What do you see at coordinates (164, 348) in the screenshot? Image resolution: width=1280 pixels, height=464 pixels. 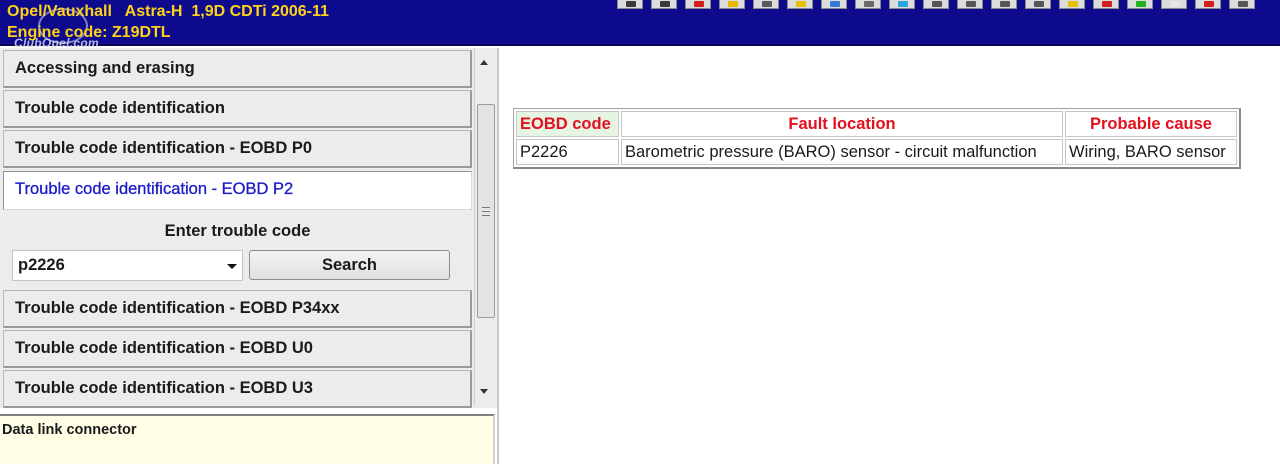 I see `menu-item-label: Trouble code identification - EOBD U0` at bounding box center [164, 348].